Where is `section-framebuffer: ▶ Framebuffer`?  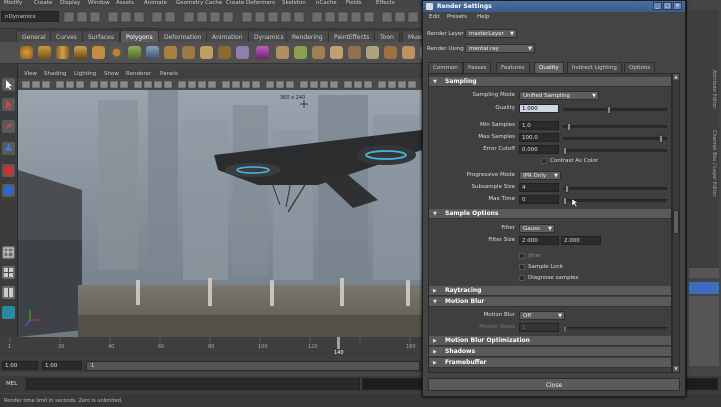 section-framebuffer: ▶ Framebuffer is located at coordinates (550, 363).